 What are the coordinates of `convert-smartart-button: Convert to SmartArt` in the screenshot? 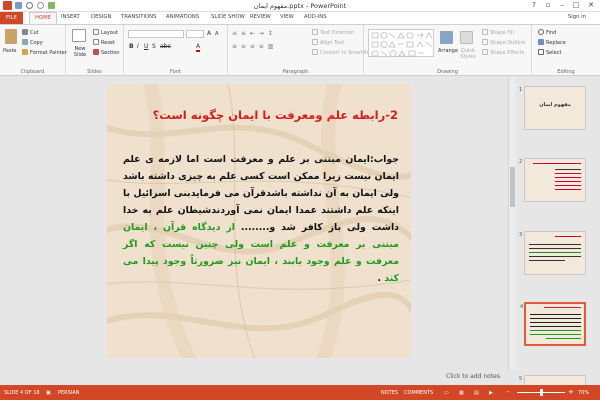 It's located at (341, 52).